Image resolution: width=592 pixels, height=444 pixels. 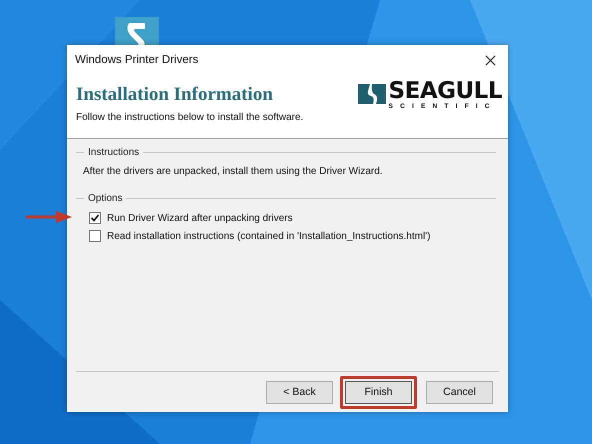 What do you see at coordinates (268, 236) in the screenshot?
I see `option-label: Read installation instructions (contained in 'Installation_Instructions.html')` at bounding box center [268, 236].